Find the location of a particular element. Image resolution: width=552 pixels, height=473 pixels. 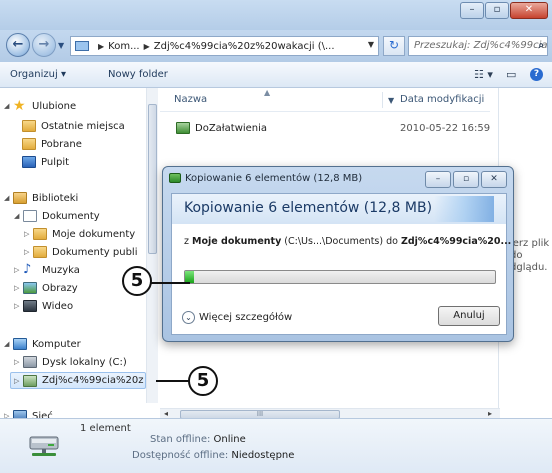

window-controls: – ▫ ✕ is located at coordinates (503, 10).